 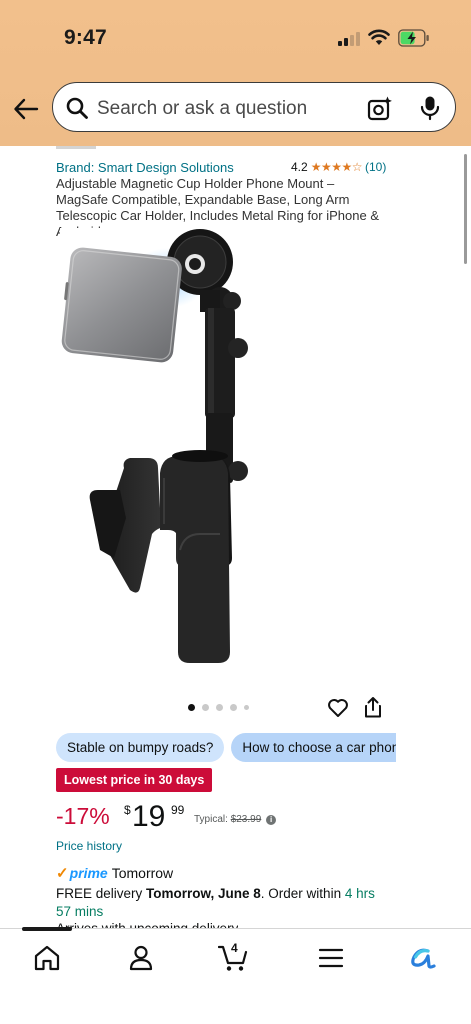 What do you see at coordinates (413, 38) in the screenshot?
I see `battery-icon` at bounding box center [413, 38].